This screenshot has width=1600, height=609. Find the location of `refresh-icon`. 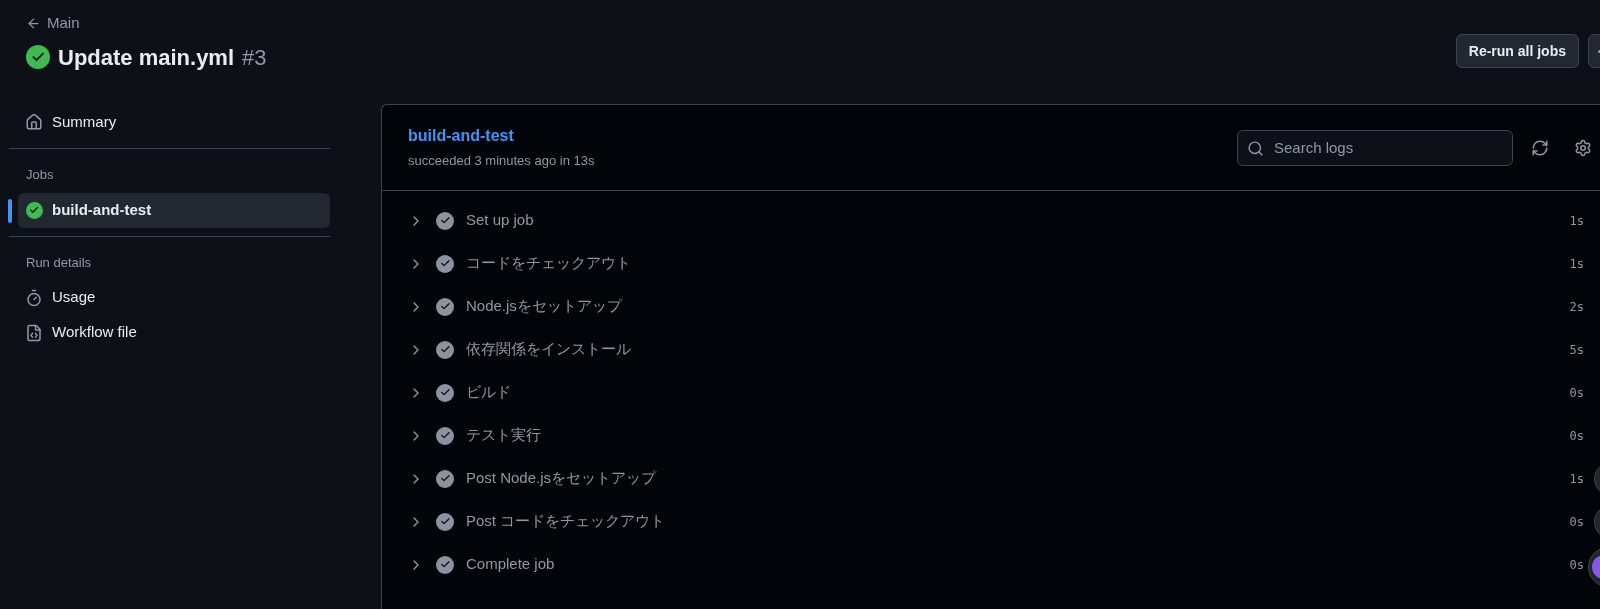

refresh-icon is located at coordinates (1540, 147).